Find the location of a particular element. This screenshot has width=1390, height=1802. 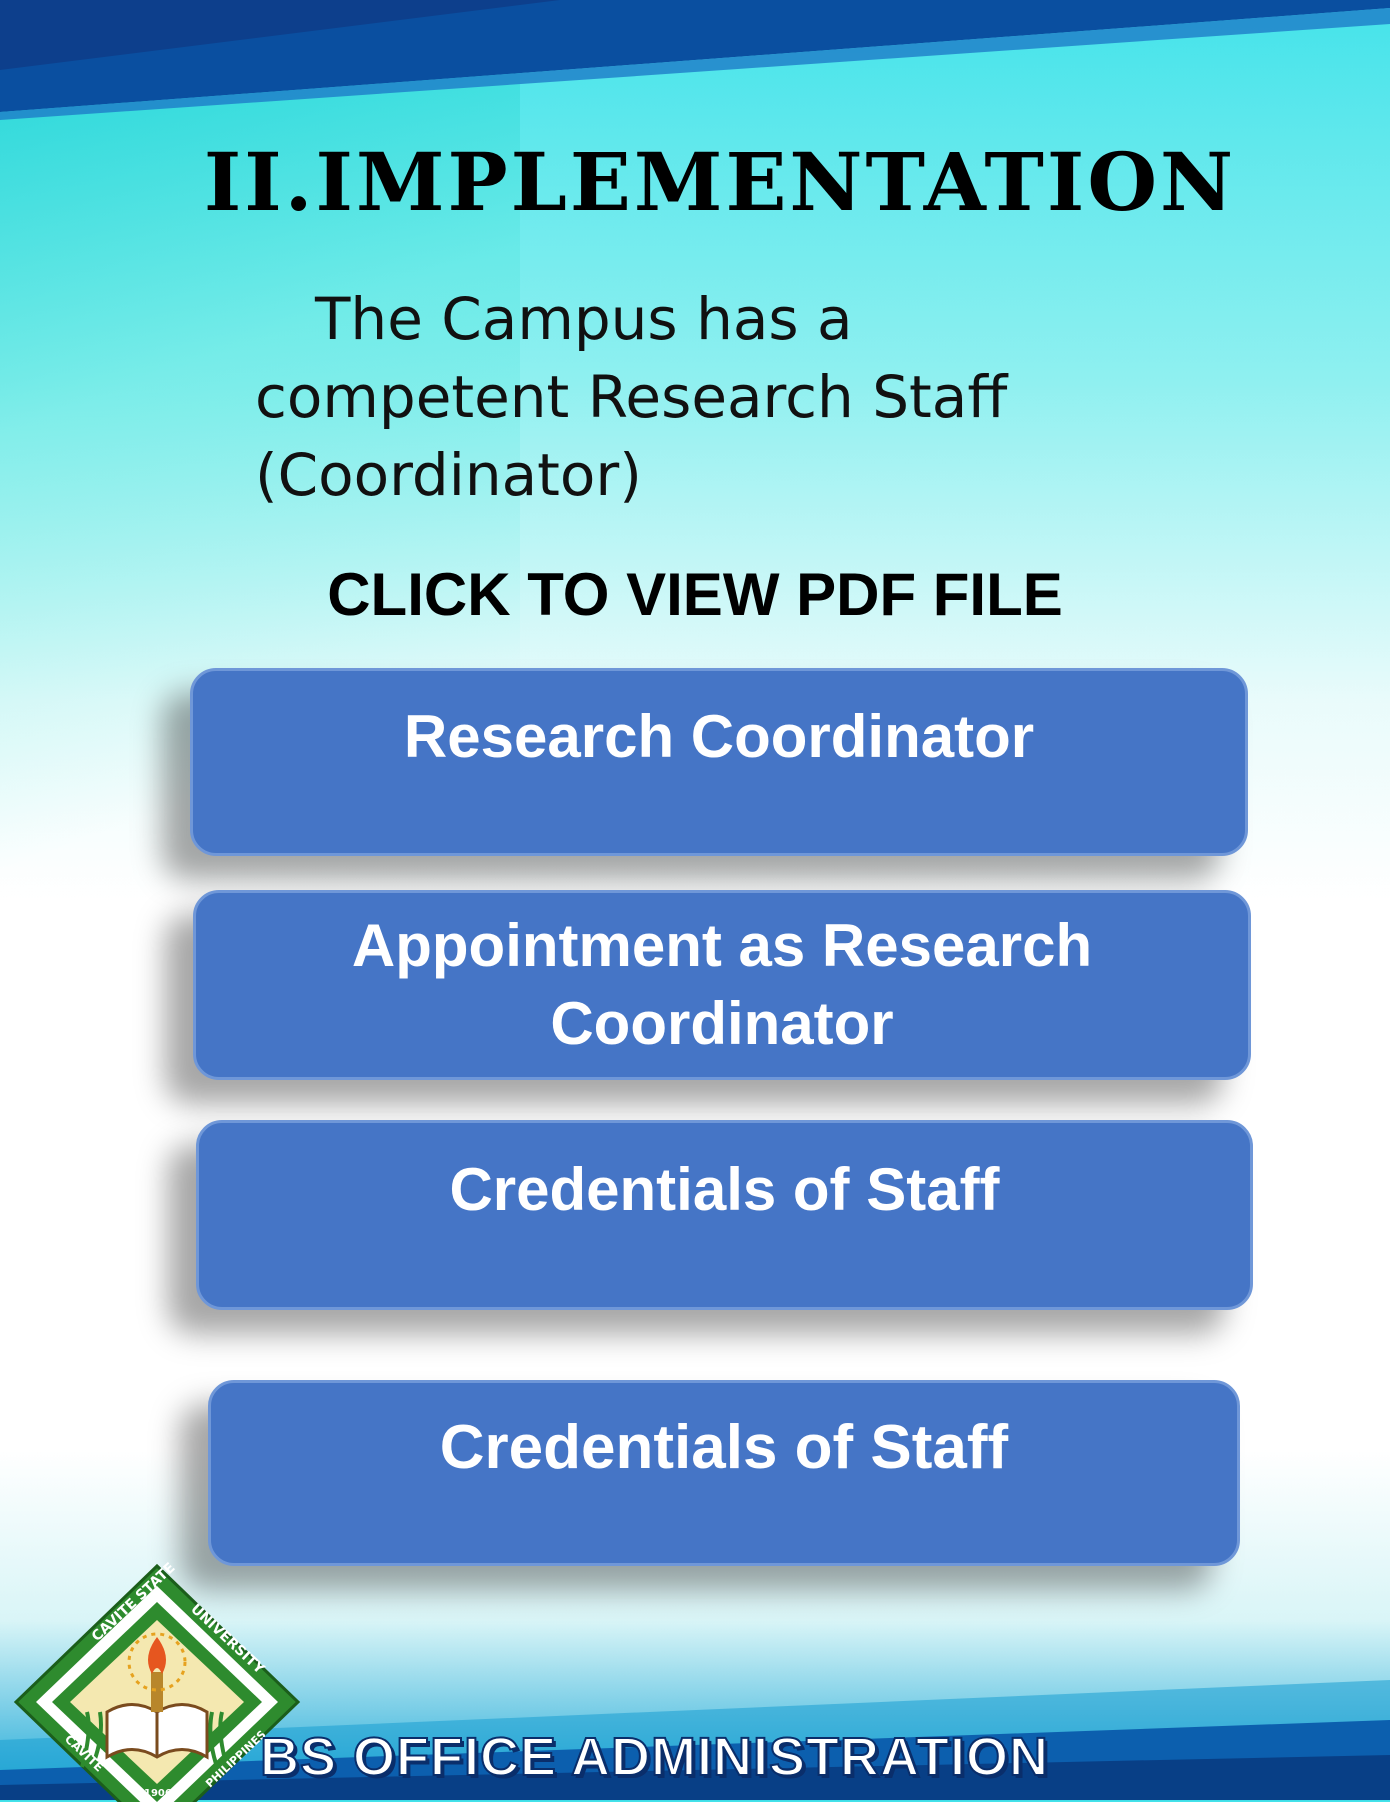

credentials-of-staff-button: Credentials of Staff is located at coordinates (724, 1215).